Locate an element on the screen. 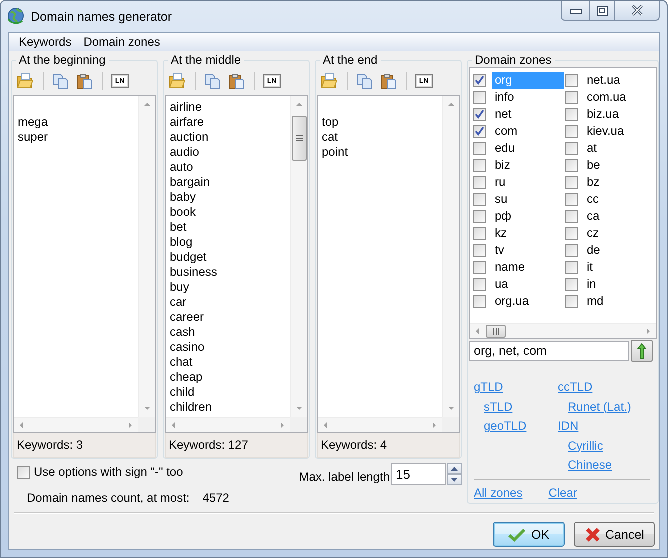 The image size is (668, 558). vertical-scrollbar is located at coordinates (146, 256).